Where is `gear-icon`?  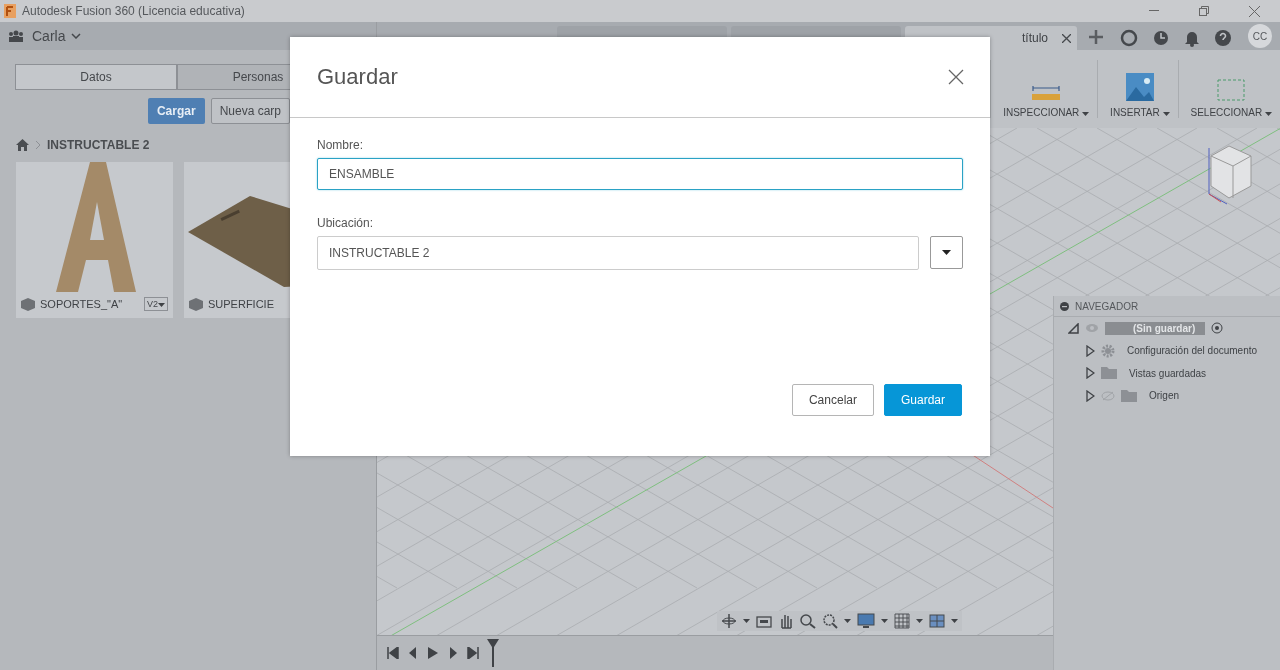 gear-icon is located at coordinates (1108, 350).